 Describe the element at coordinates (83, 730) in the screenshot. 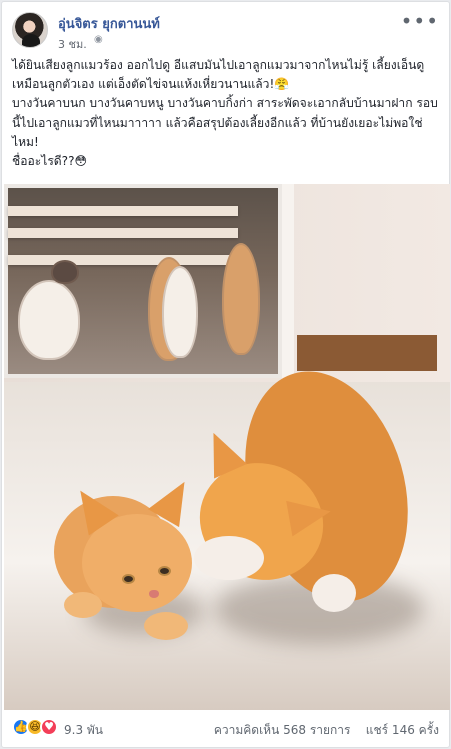

I see `reaction-count: 9.3 พัน` at that location.